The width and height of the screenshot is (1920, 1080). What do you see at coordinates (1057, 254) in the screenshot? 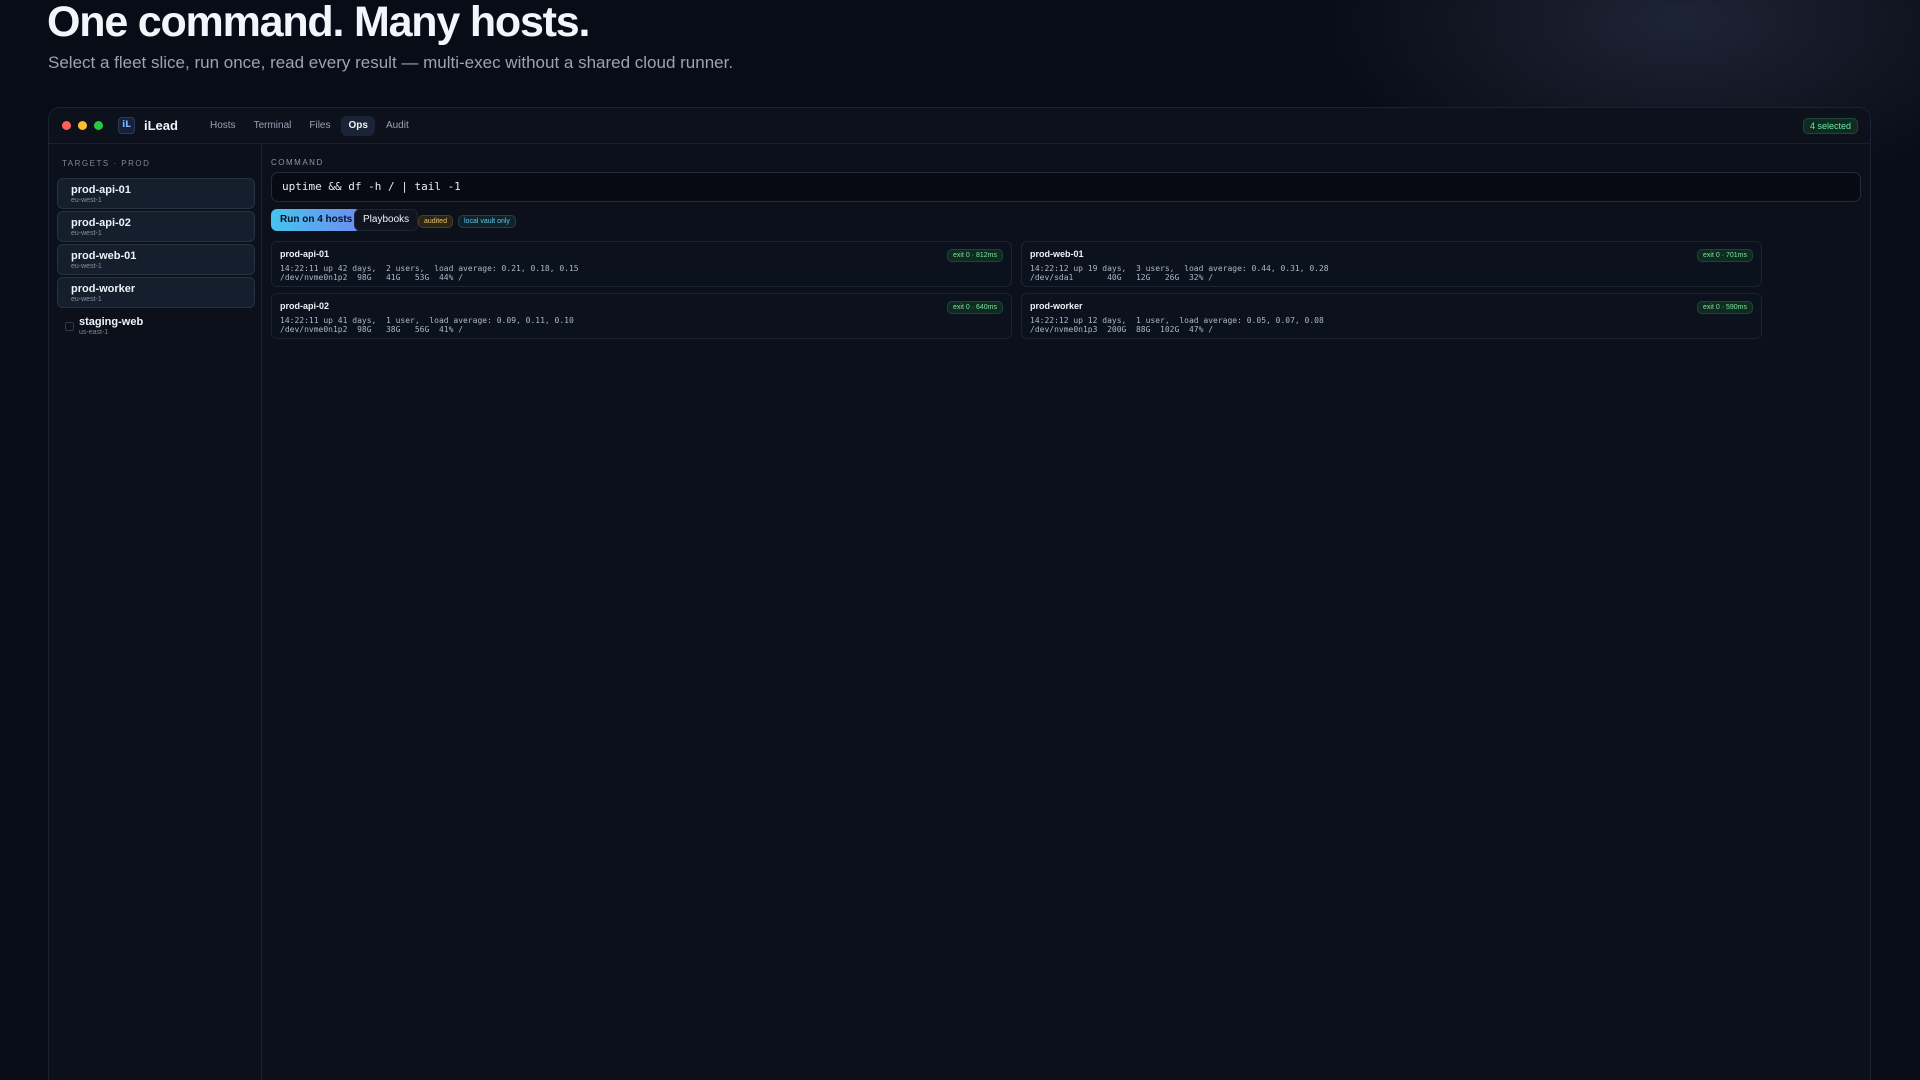
I see `result-host-name: prod-web-01` at bounding box center [1057, 254].